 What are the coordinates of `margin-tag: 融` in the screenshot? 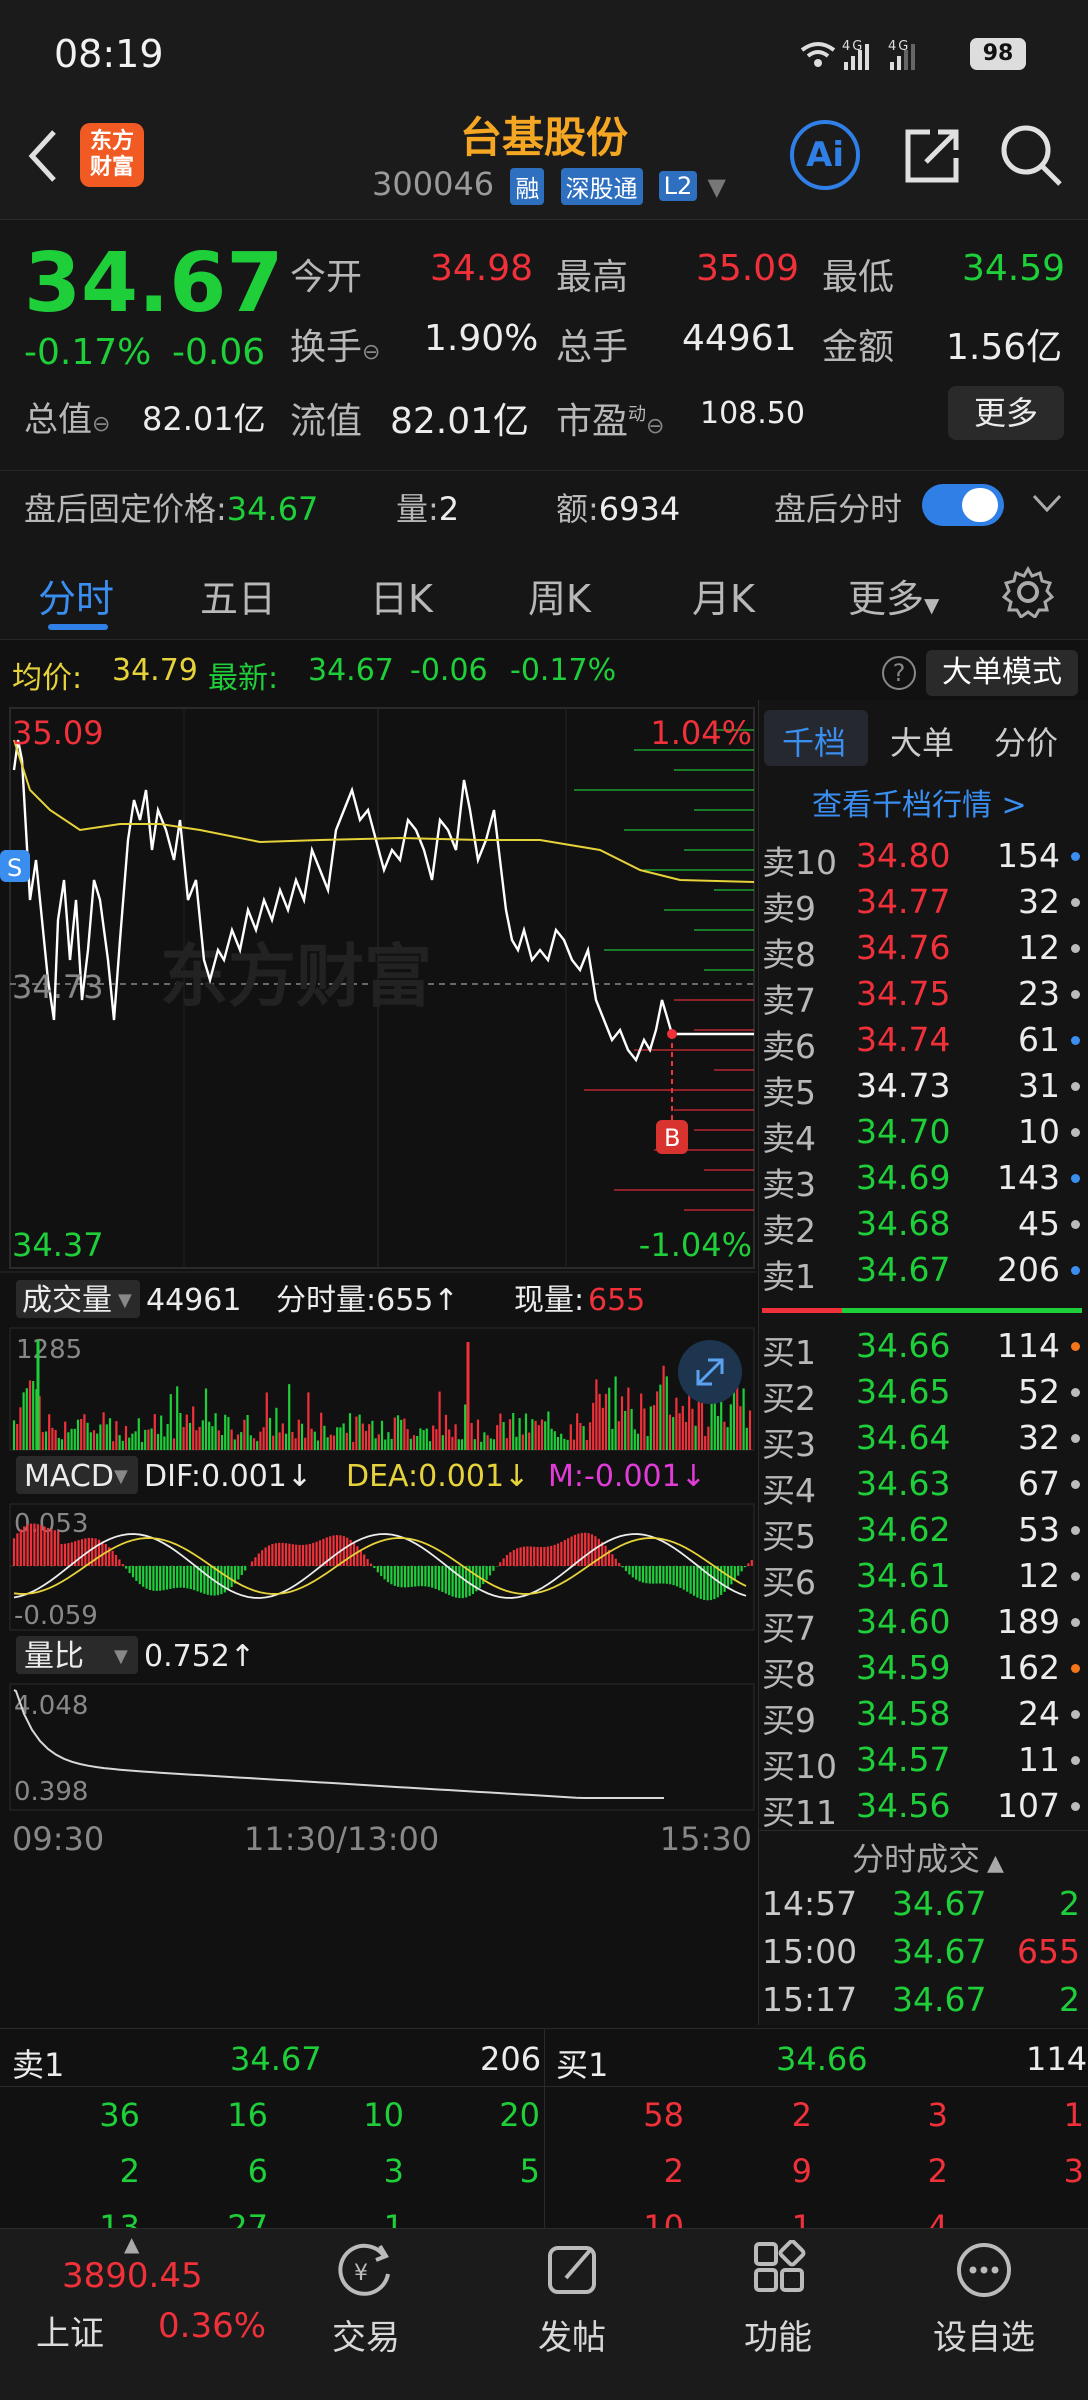 It's located at (527, 186).